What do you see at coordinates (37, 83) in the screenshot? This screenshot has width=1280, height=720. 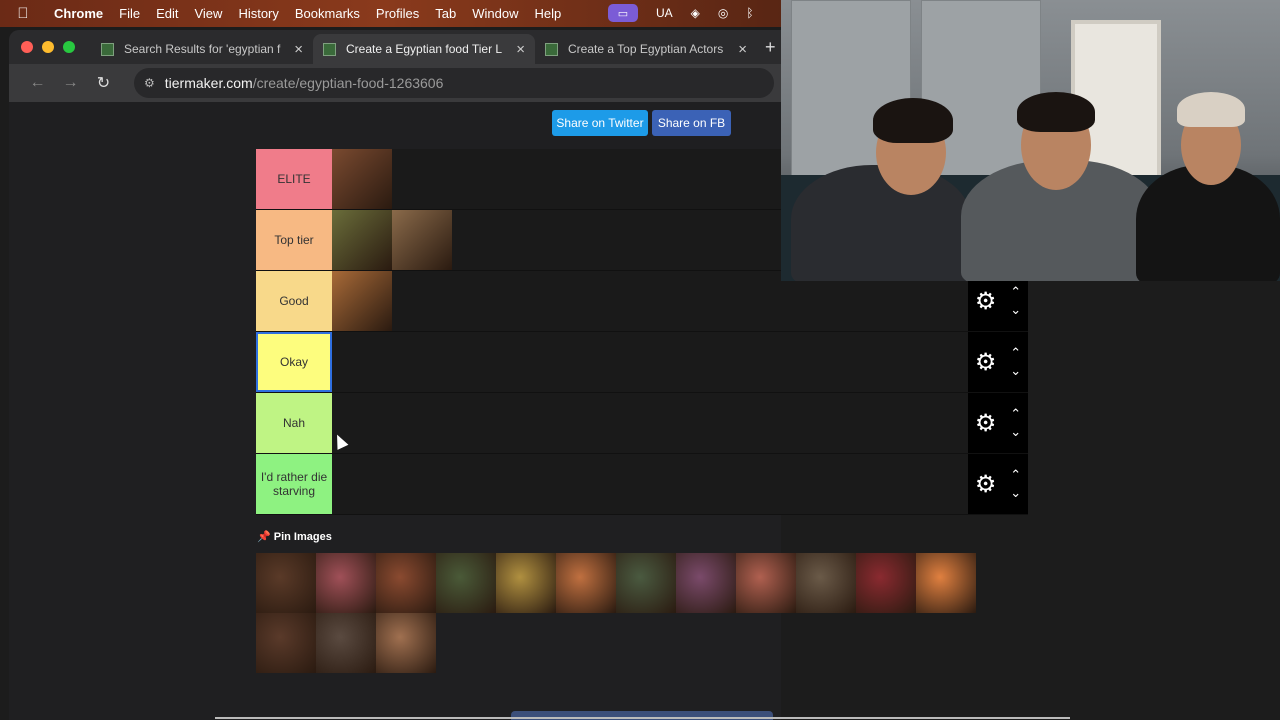 I see `back-icon: ←` at bounding box center [37, 83].